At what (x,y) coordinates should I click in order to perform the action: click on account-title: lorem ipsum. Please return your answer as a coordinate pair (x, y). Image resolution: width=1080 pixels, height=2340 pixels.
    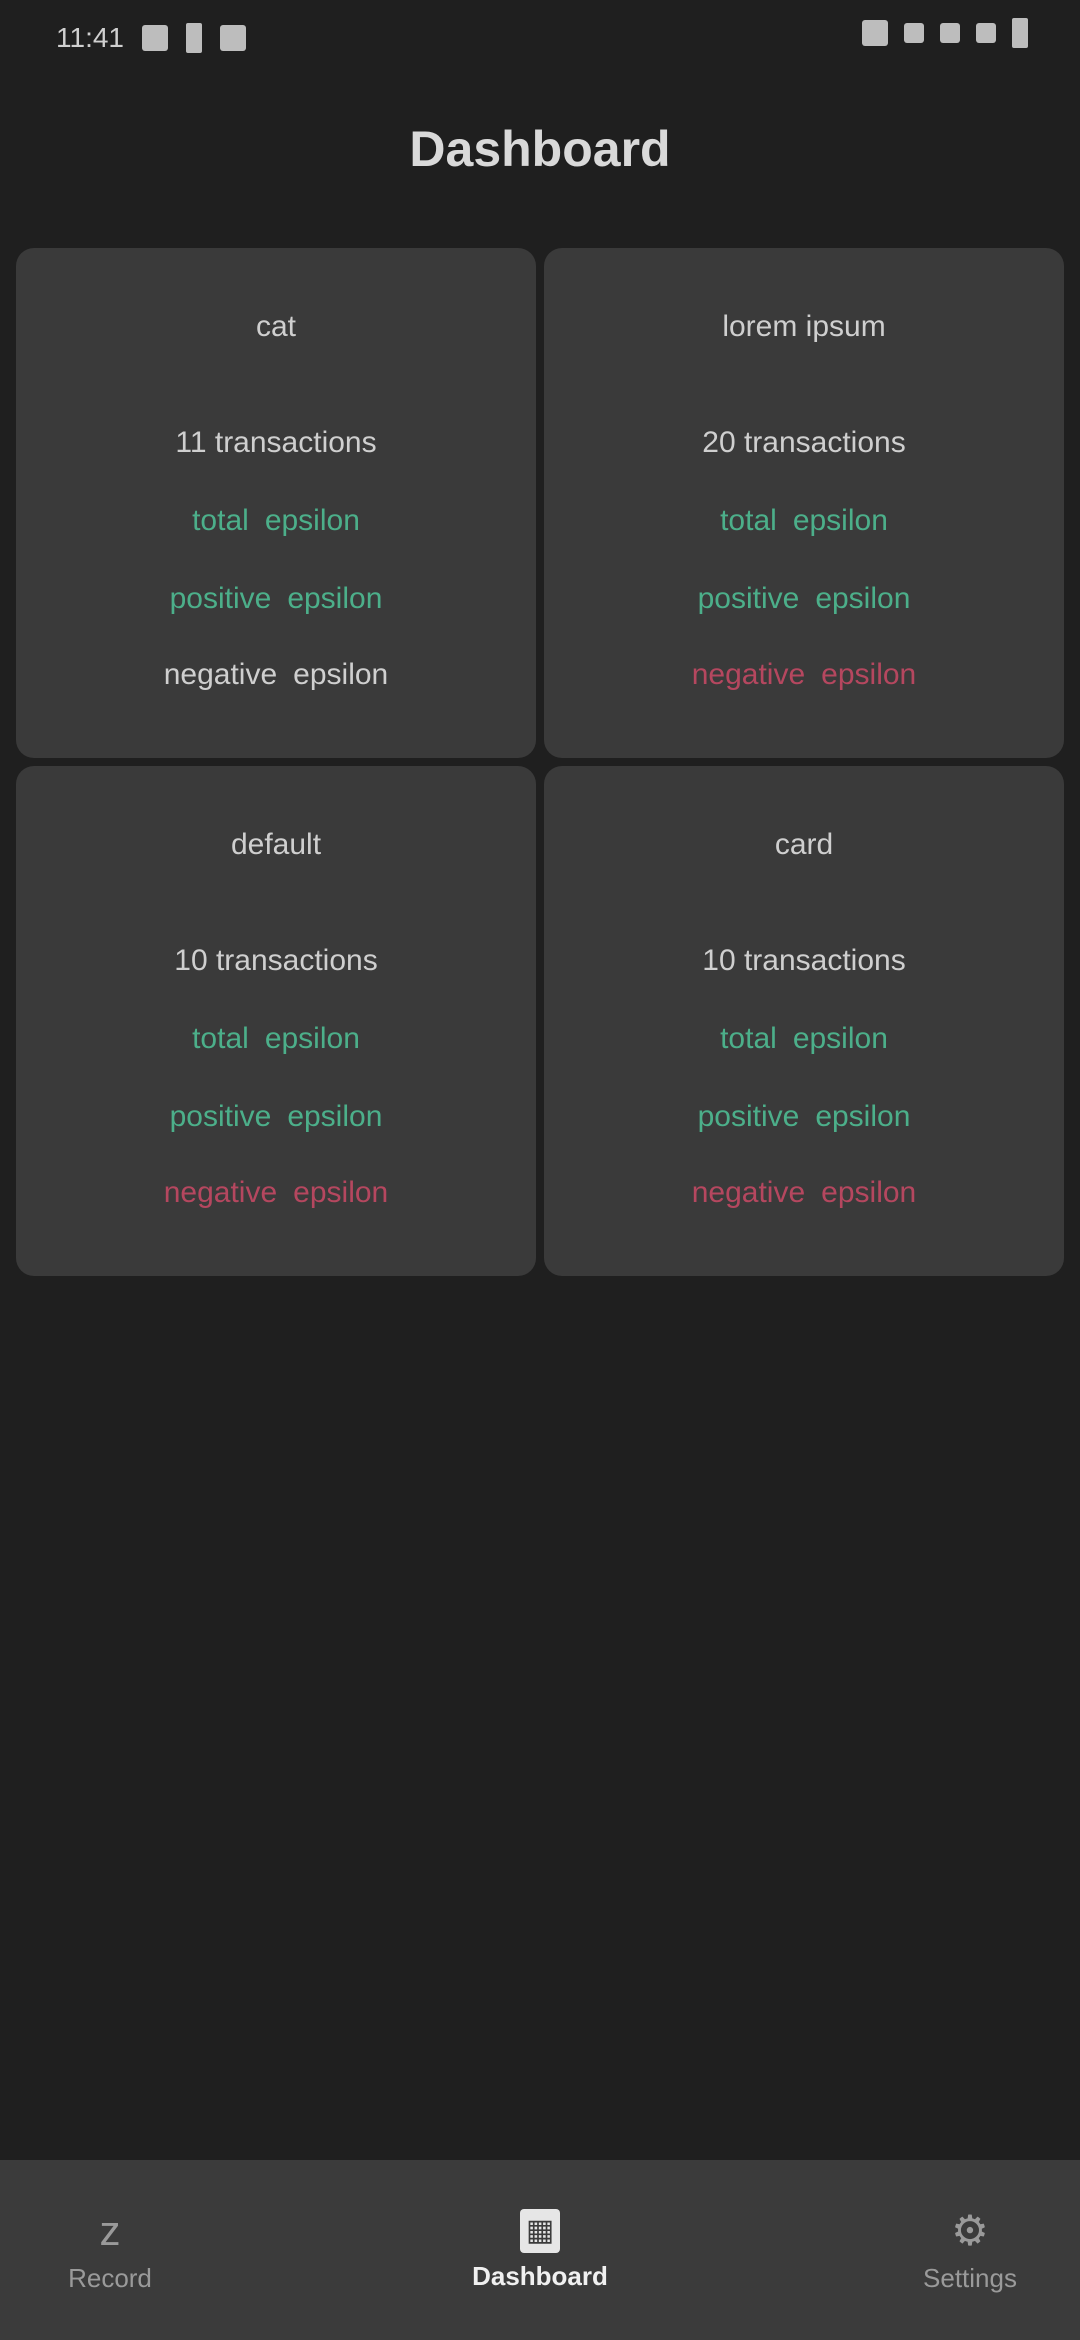
    Looking at the image, I should click on (804, 326).